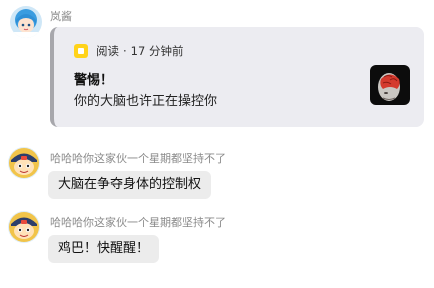 This screenshot has width=434, height=288. I want to click on message-bubble: 大脑在争夺身体的控制权, so click(130, 185).